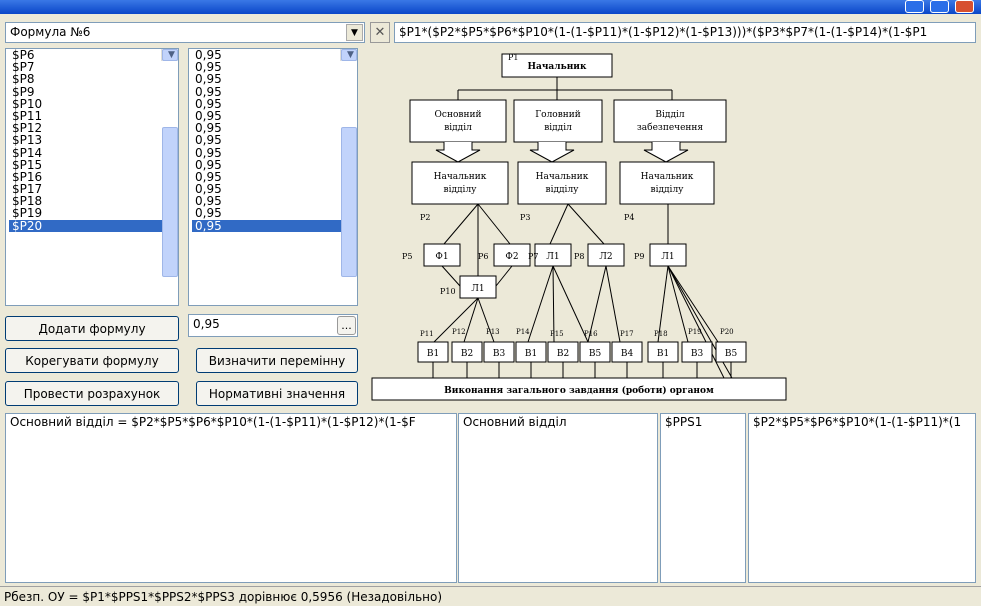  Describe the element at coordinates (448, 291) in the screenshot. I see `label-p10: P10` at that location.